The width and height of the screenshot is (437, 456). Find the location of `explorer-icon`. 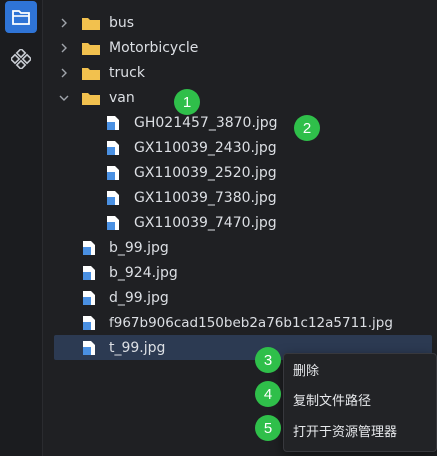

explorer-icon is located at coordinates (21, 17).